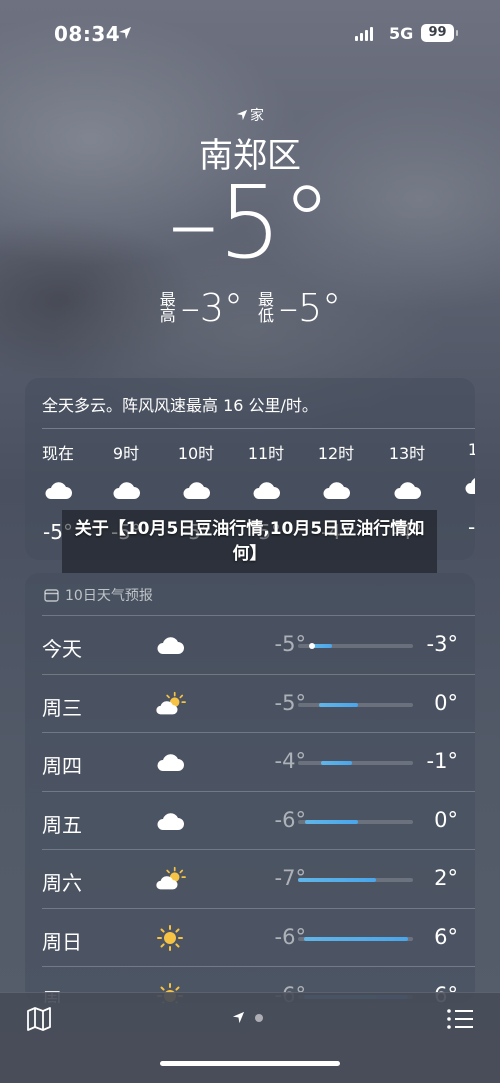 This screenshot has height=1083, width=500. What do you see at coordinates (167, 307) in the screenshot?
I see `high-label: 最高` at bounding box center [167, 307].